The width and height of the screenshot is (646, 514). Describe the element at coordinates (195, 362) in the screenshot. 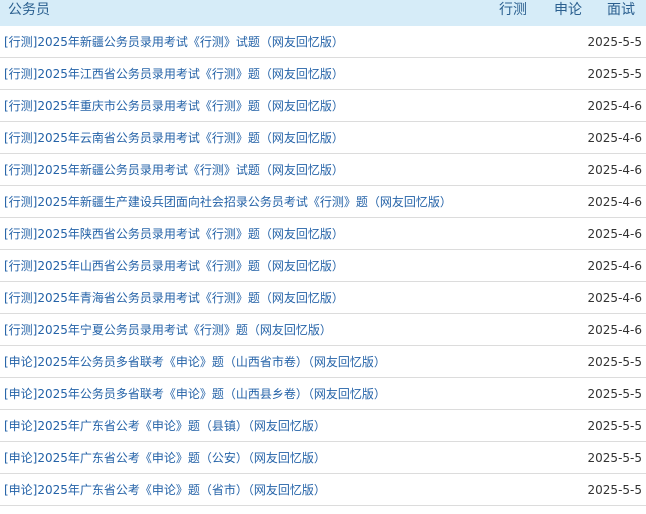

I see `exam-title-link: [申论]2025年公务员多省联考《申论》题（山西省市卷）（网友回忆版）` at that location.